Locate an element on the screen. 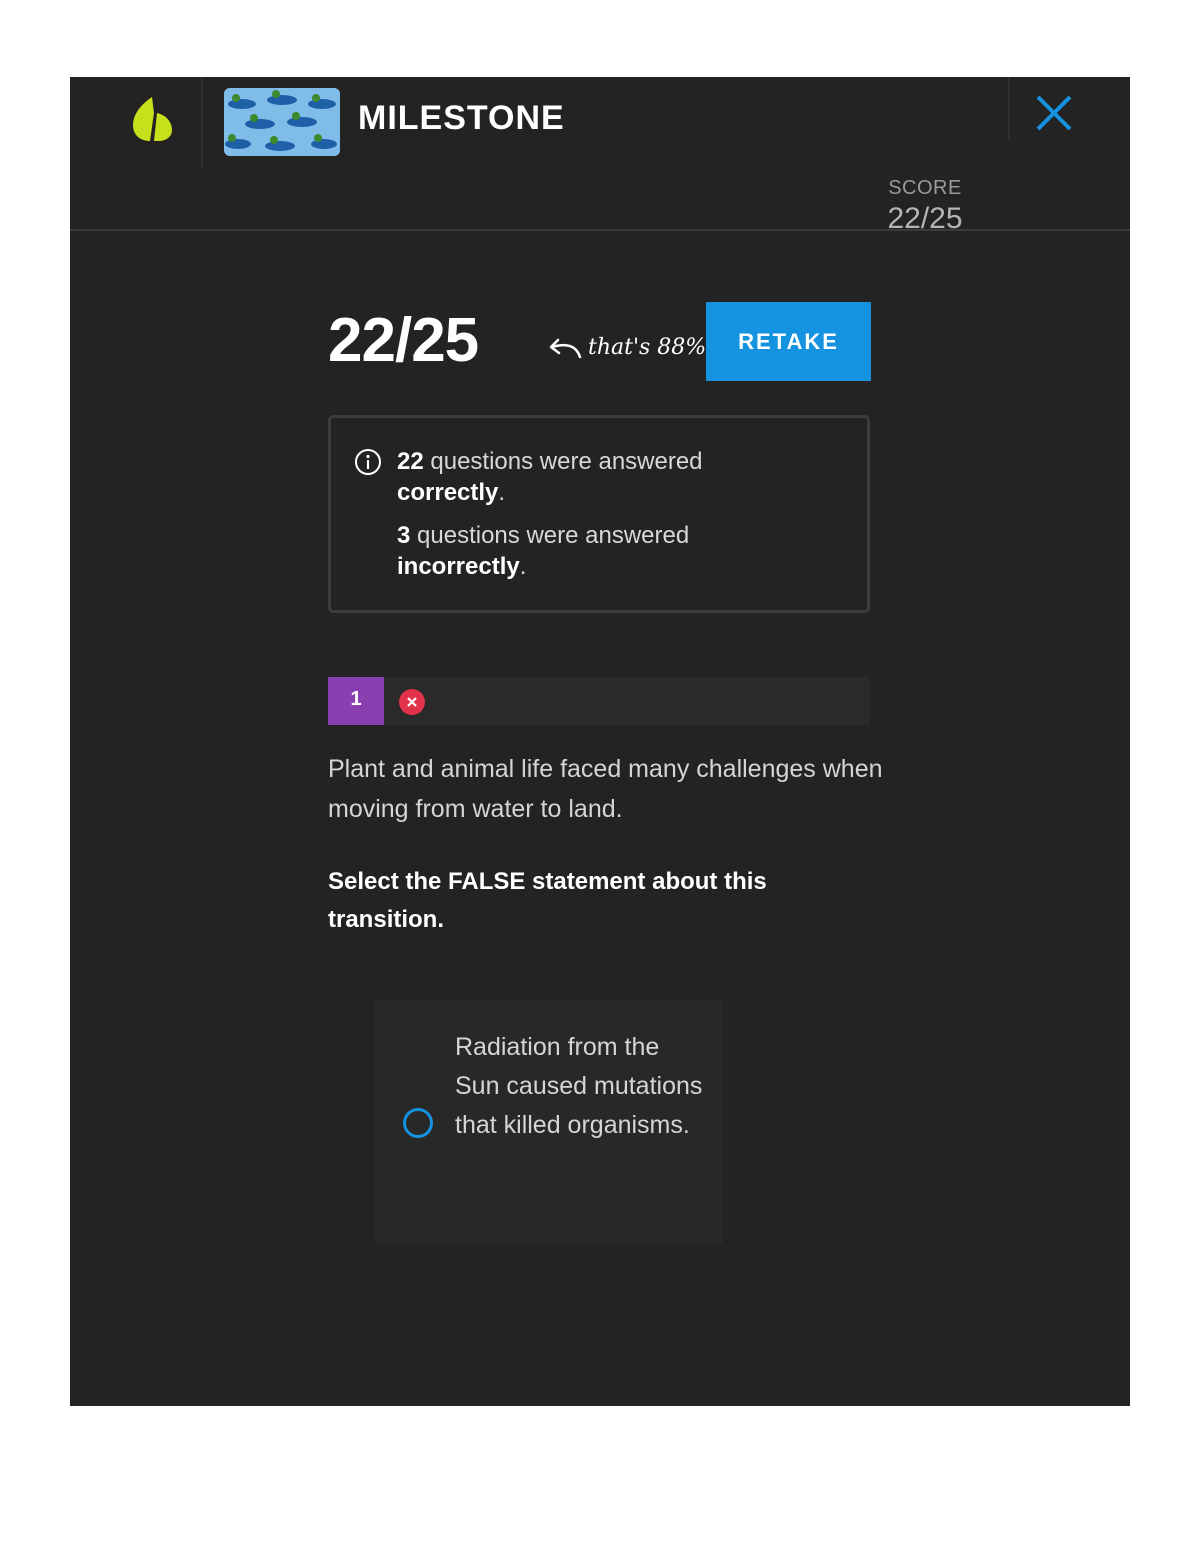 The width and height of the screenshot is (1200, 1553). radio-button is located at coordinates (418, 1123).